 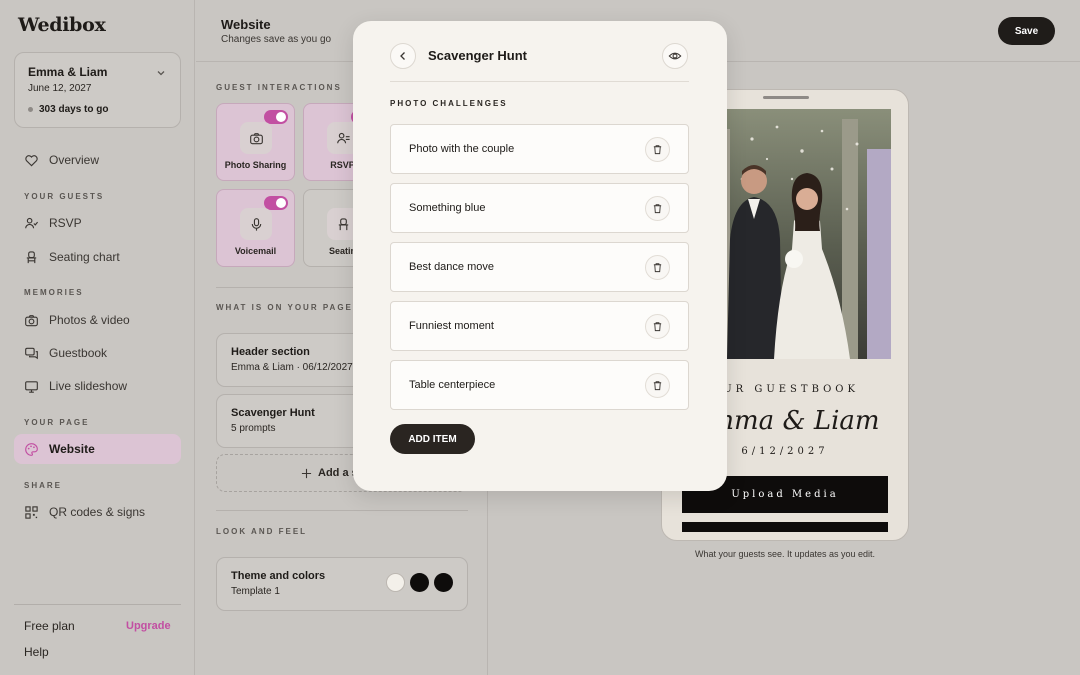 I want to click on countdown-text: 303 days to go, so click(x=74, y=109).